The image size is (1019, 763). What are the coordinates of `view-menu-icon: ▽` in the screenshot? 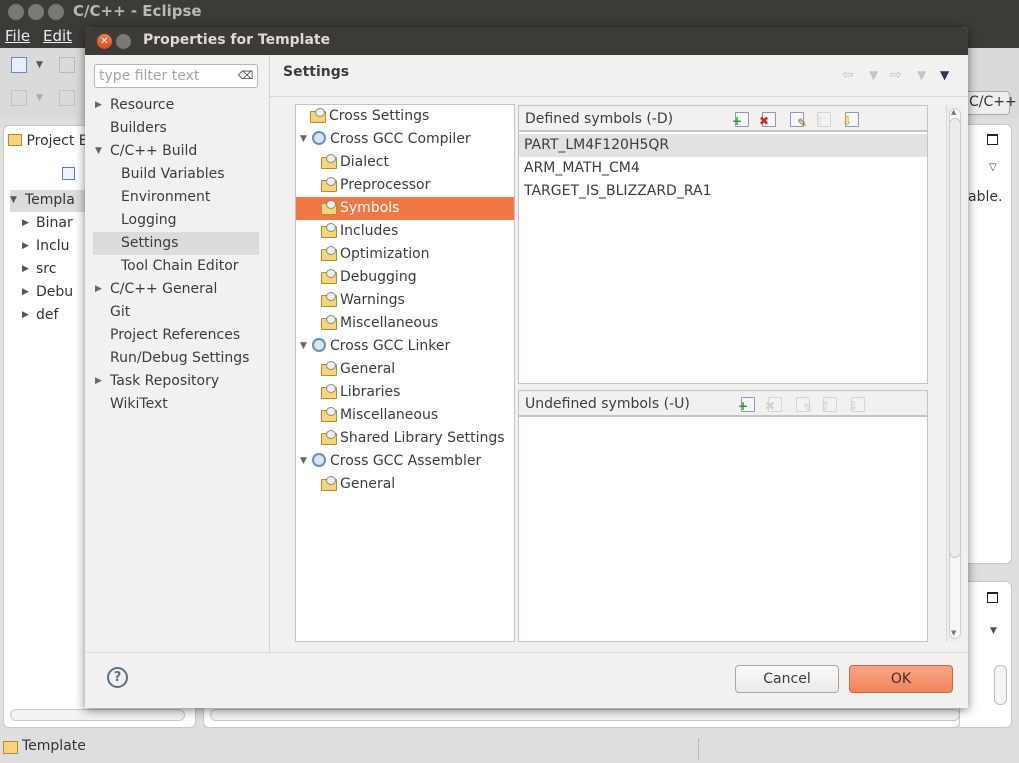 It's located at (993, 167).